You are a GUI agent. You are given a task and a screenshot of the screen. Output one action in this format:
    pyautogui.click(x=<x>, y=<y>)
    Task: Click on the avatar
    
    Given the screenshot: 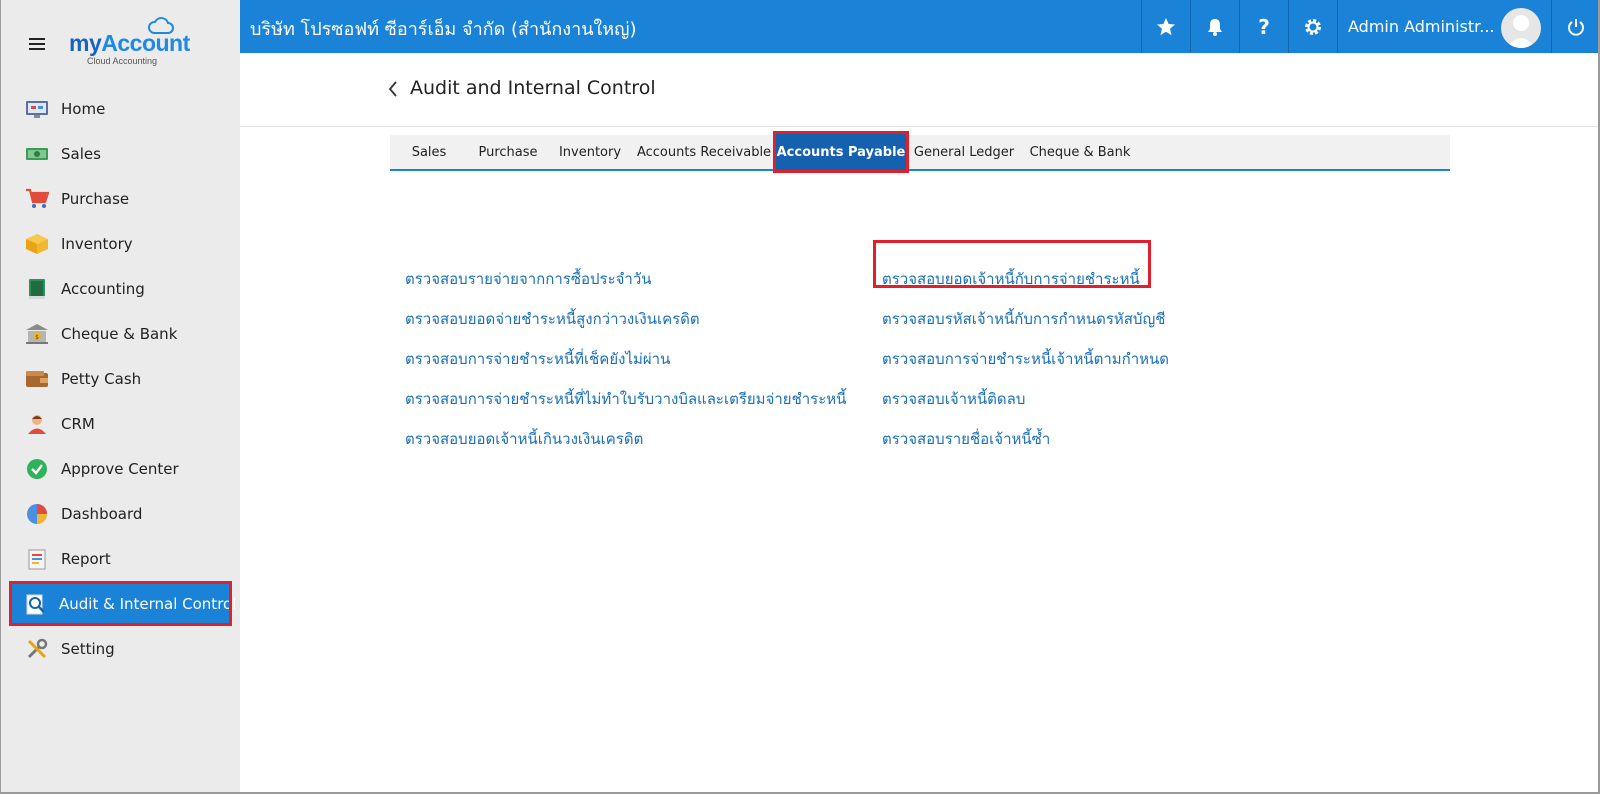 What is the action you would take?
    pyautogui.click(x=1521, y=28)
    